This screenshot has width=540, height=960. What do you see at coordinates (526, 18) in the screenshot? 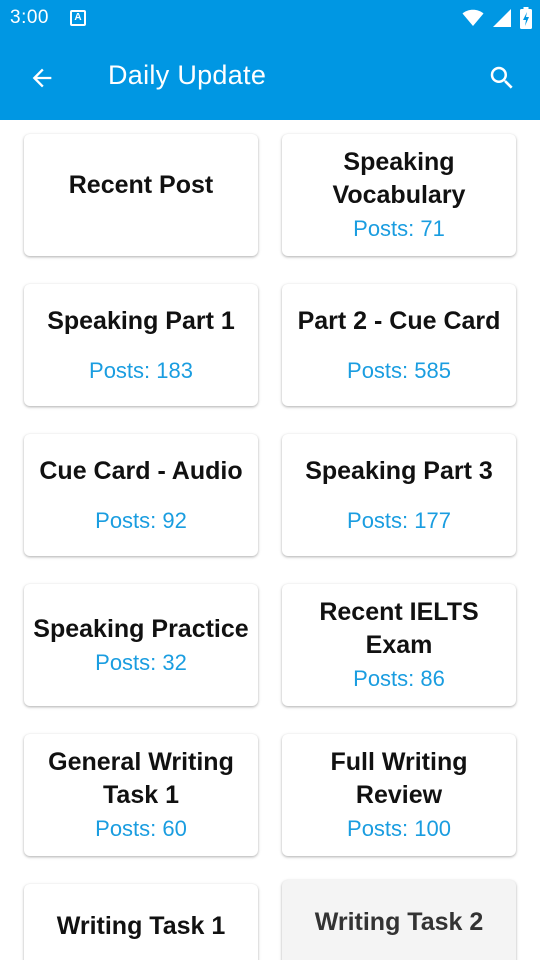
I see `battery-icon` at bounding box center [526, 18].